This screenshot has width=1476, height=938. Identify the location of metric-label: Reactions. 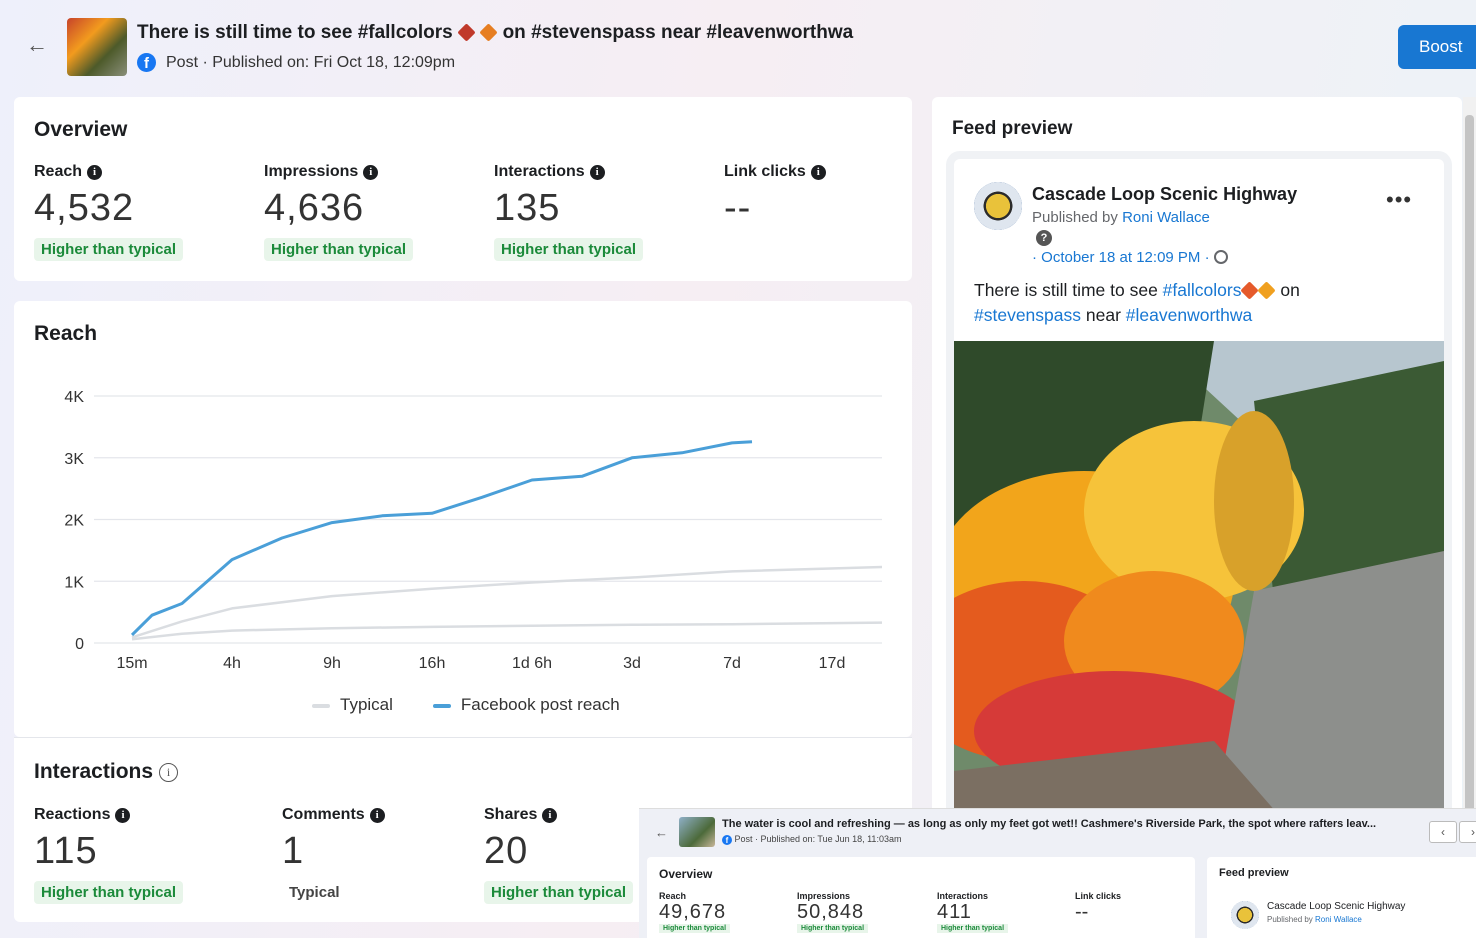
(72, 814).